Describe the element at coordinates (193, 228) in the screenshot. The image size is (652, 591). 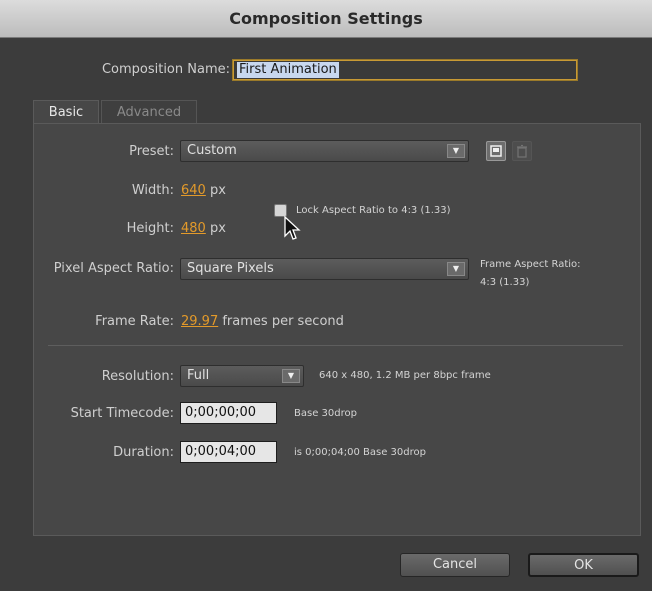
I see `height-value: 480` at that location.